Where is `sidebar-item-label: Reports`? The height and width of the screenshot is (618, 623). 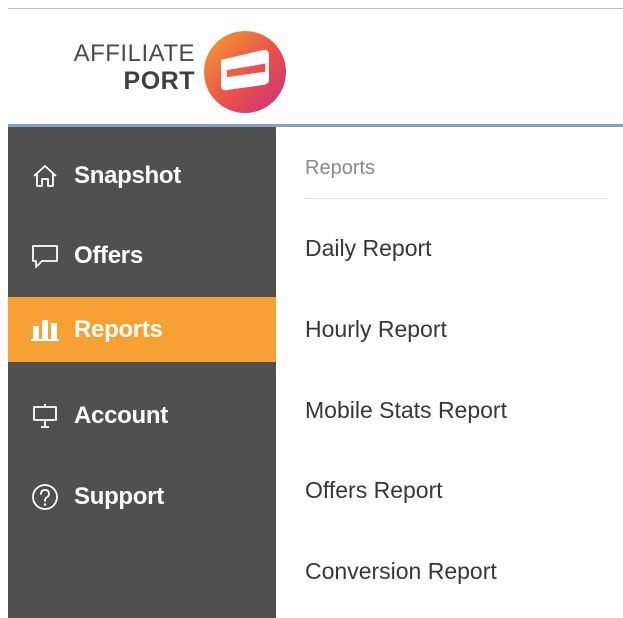
sidebar-item-label: Reports is located at coordinates (118, 329).